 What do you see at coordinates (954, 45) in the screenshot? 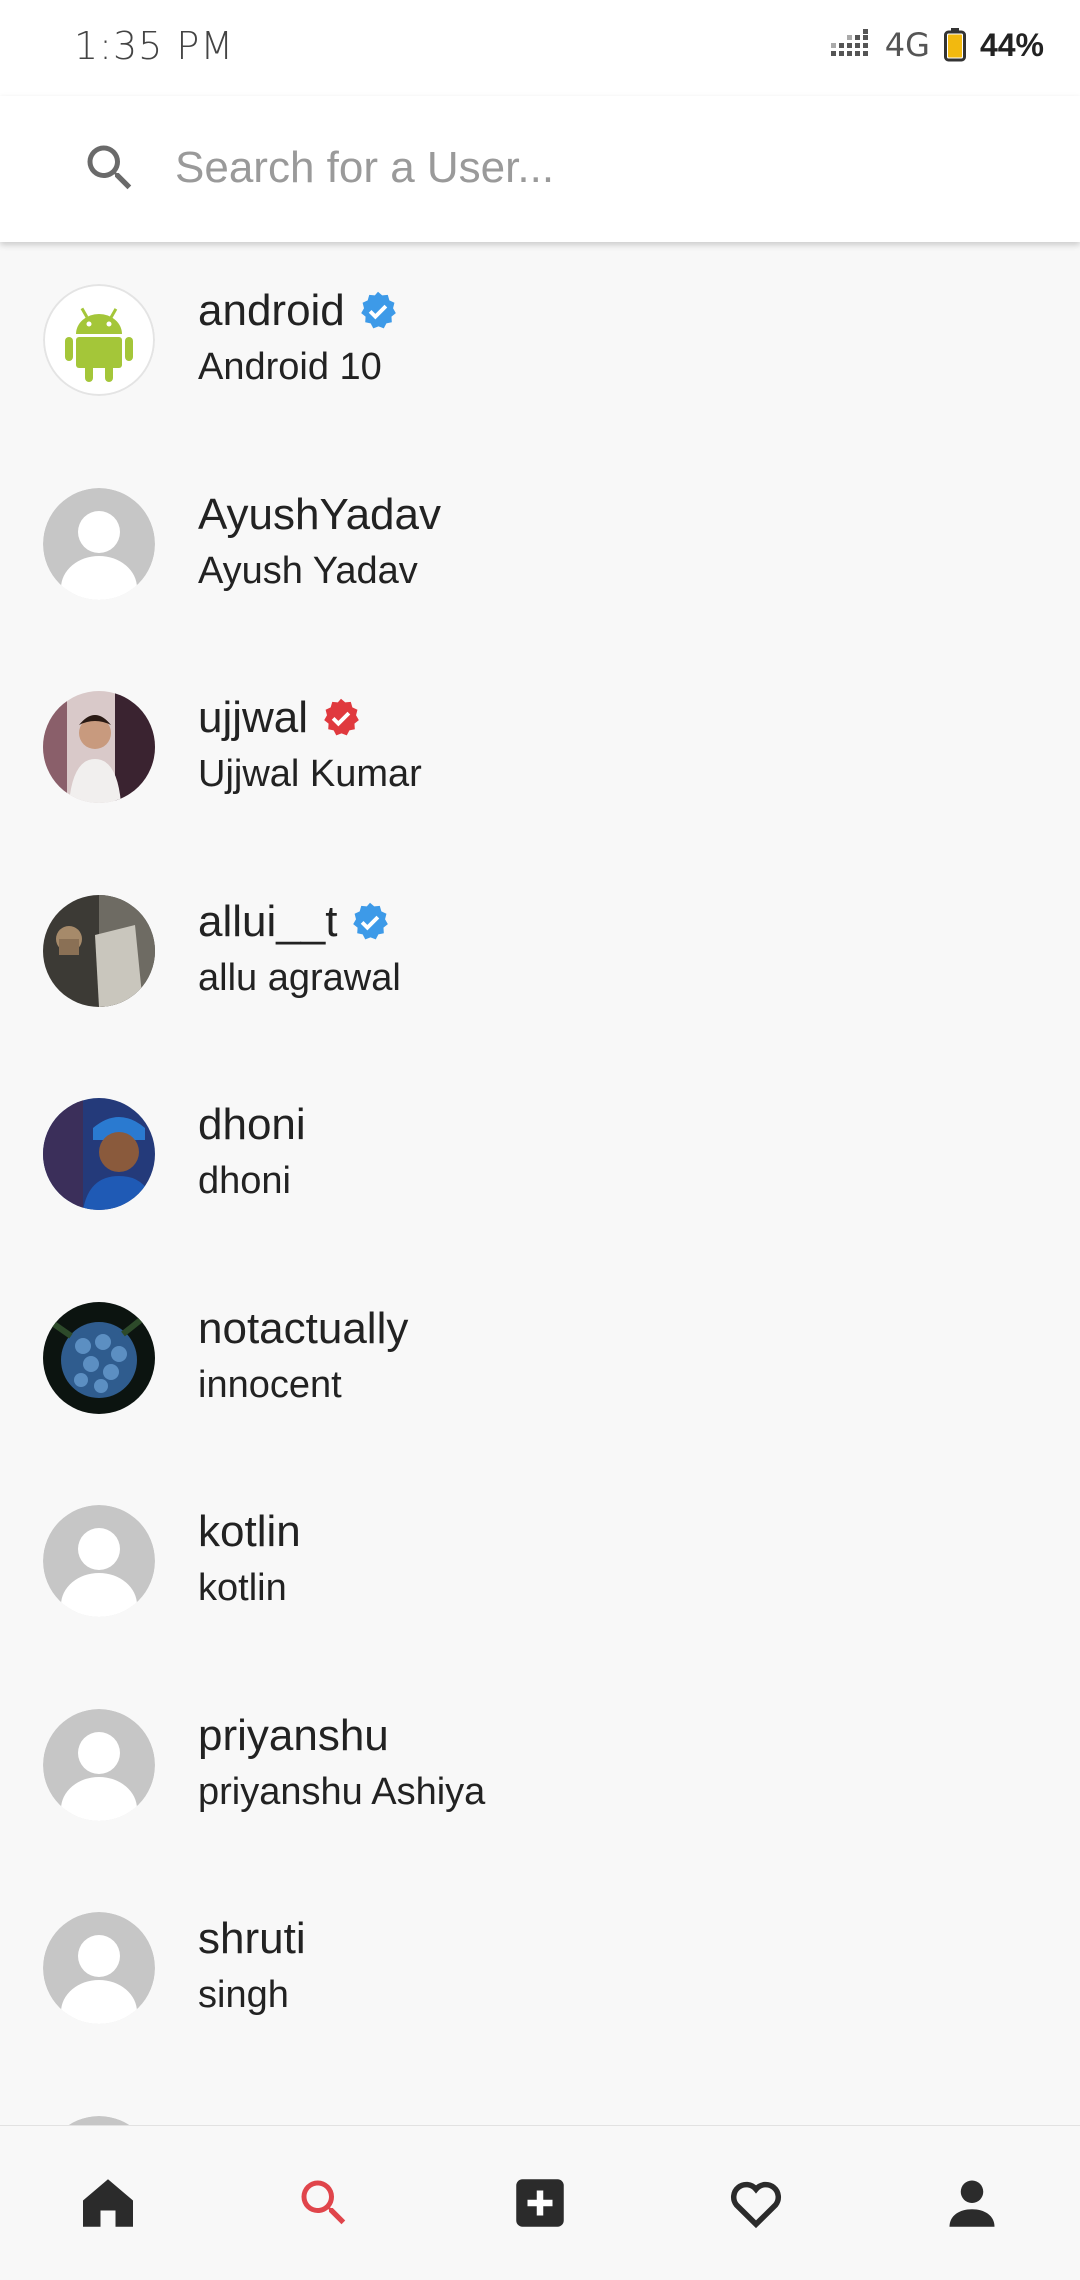
I see `battery-icon` at bounding box center [954, 45].